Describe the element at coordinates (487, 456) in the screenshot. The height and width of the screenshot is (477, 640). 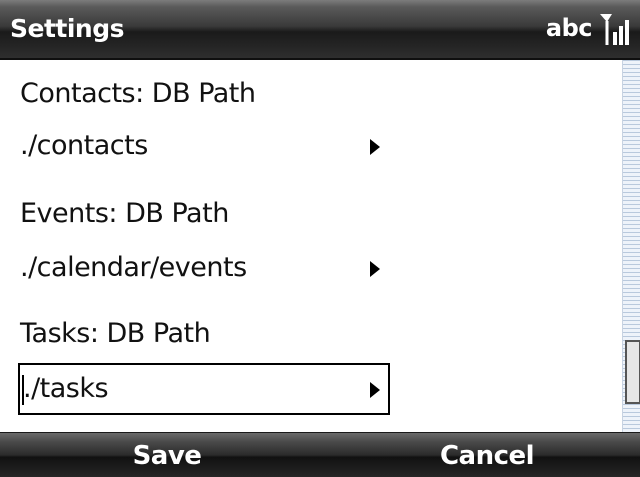
I see `cancel-button: Cancel` at that location.